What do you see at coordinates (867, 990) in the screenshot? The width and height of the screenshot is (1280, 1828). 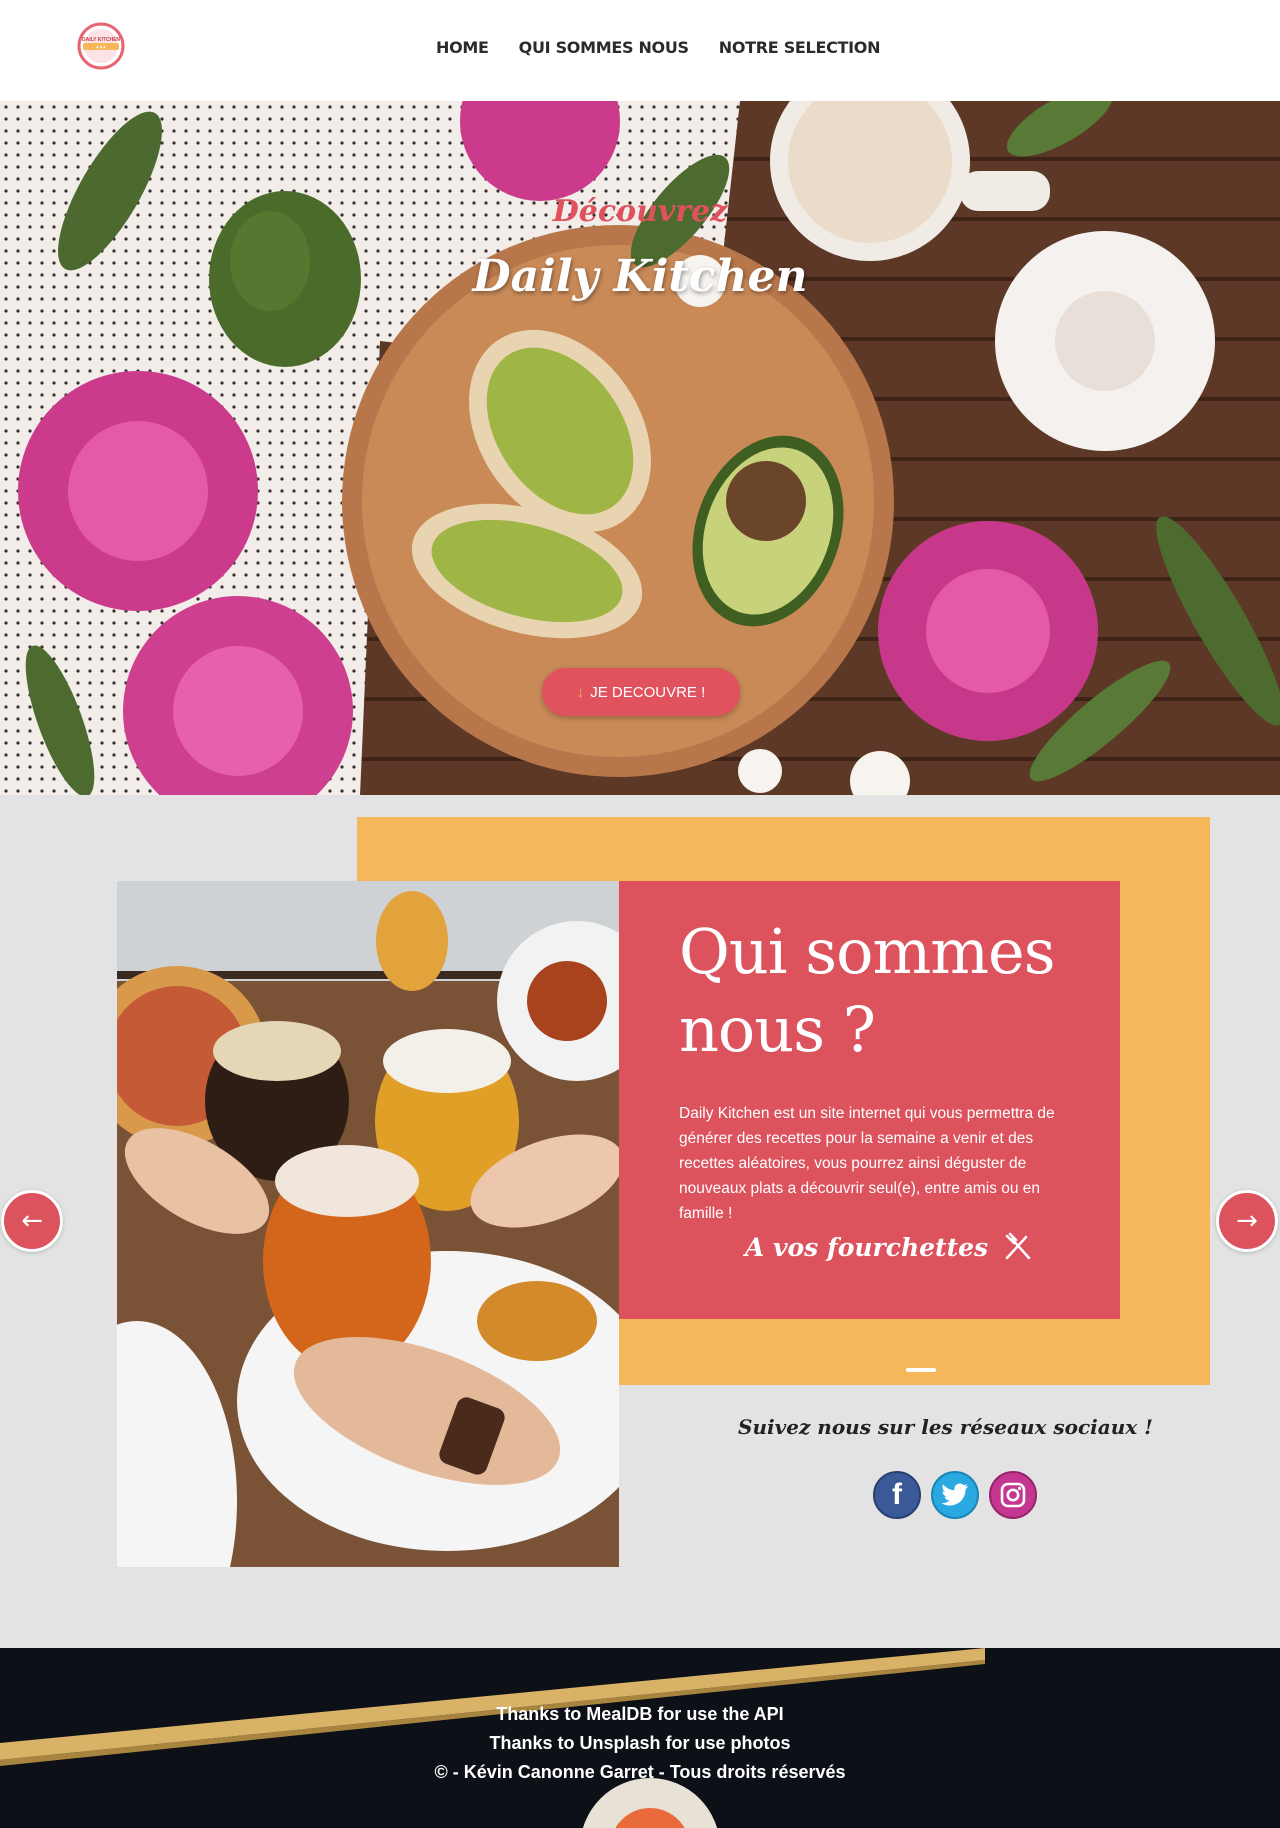 I see `about-heading: Qui sommes nous ?` at bounding box center [867, 990].